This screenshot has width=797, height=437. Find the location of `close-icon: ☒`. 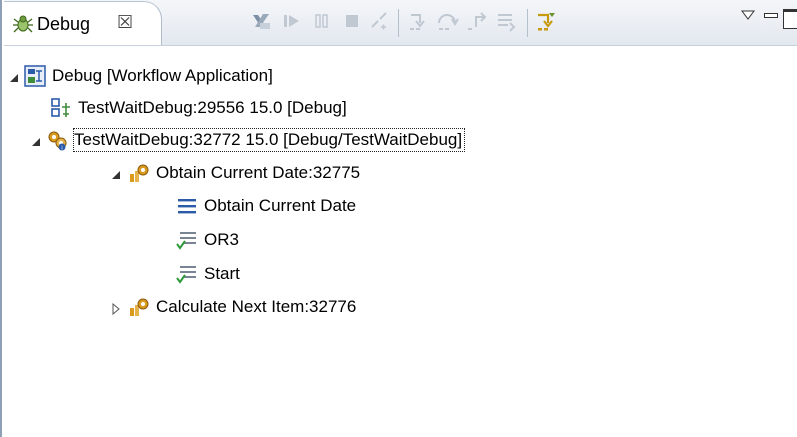

close-icon: ☒ is located at coordinates (125, 22).